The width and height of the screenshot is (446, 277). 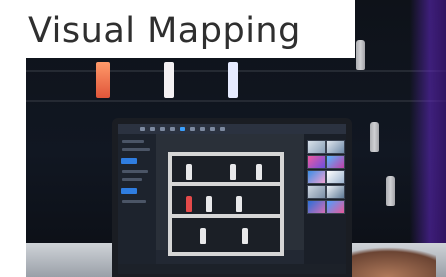 I want to click on mapping-canvas, so click(x=230, y=195).